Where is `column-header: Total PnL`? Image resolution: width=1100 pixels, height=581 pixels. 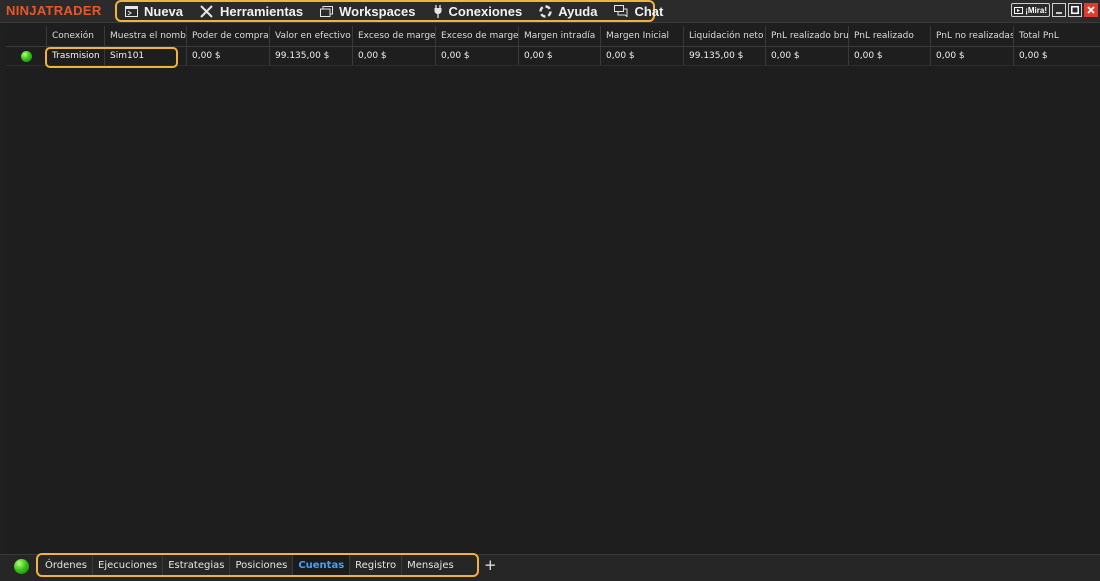 column-header: Total PnL is located at coordinates (1056, 36).